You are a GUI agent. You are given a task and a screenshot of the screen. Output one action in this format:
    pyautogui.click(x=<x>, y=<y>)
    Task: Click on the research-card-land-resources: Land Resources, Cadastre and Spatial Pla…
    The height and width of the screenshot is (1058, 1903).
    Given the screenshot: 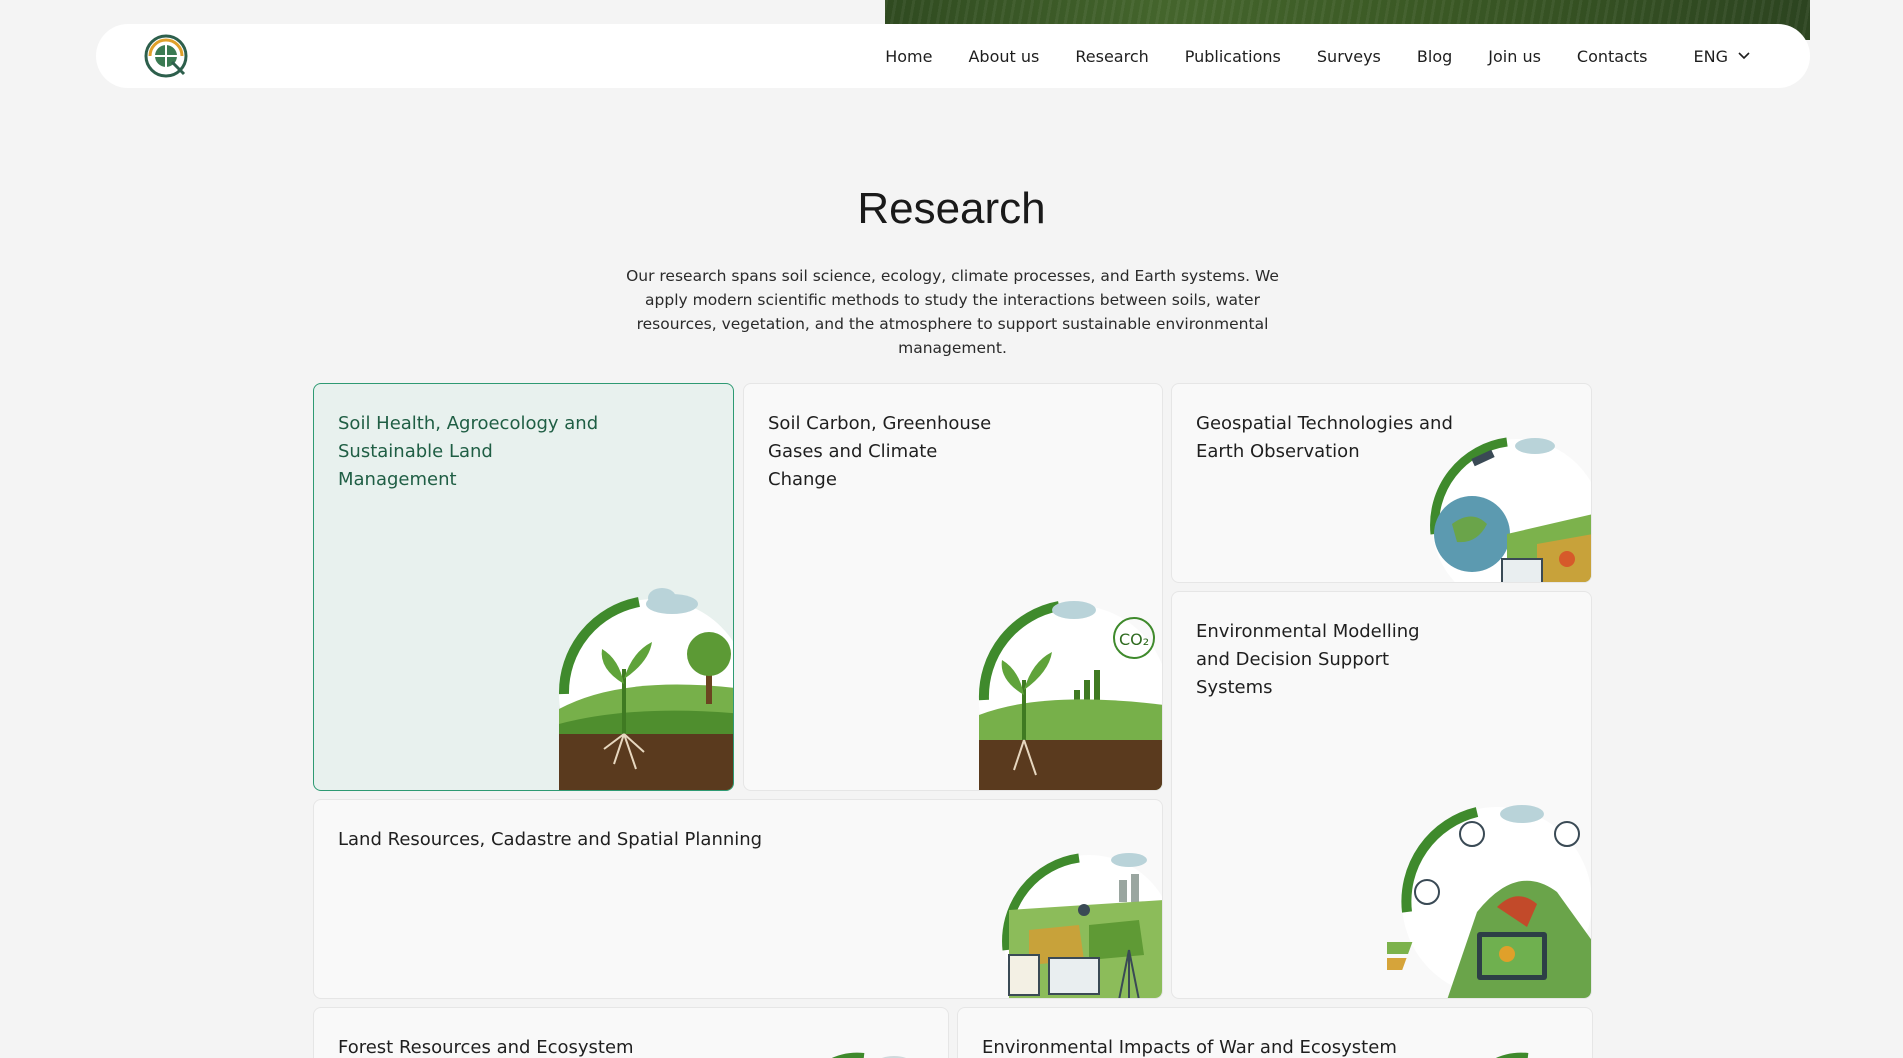 What is the action you would take?
    pyautogui.click(x=738, y=899)
    